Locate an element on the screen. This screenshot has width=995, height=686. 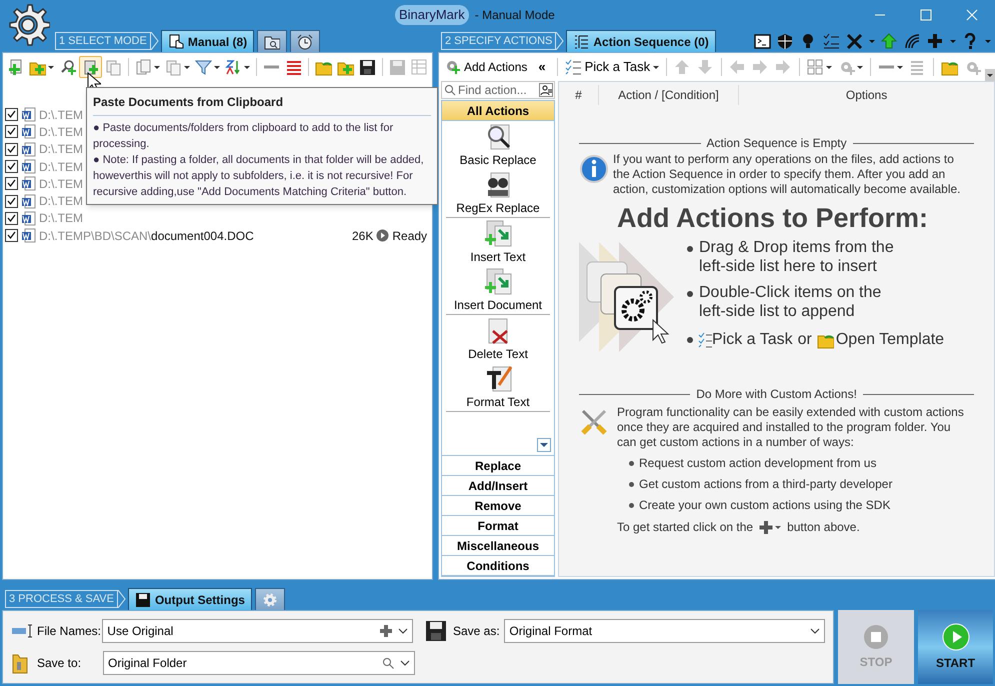
action-item: Insert Text is located at coordinates (498, 242).